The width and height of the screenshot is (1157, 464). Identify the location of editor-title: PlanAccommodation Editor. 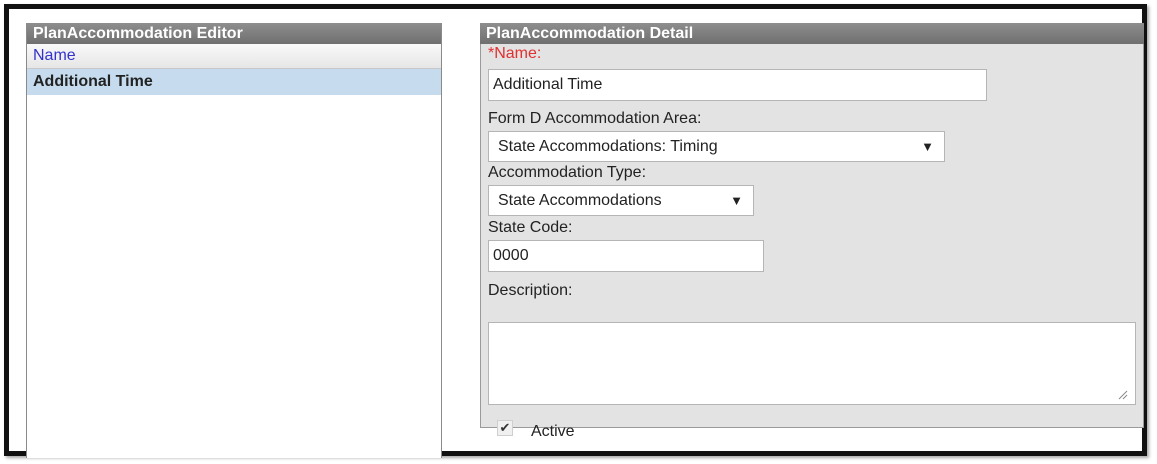
(234, 33).